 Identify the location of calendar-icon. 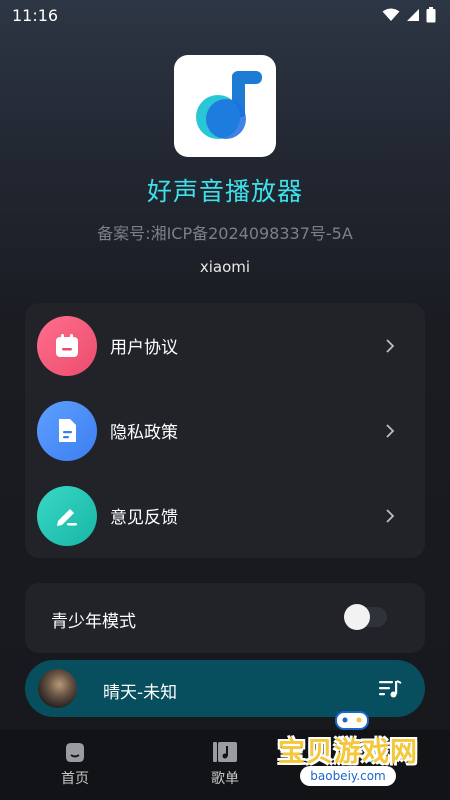
(67, 345).